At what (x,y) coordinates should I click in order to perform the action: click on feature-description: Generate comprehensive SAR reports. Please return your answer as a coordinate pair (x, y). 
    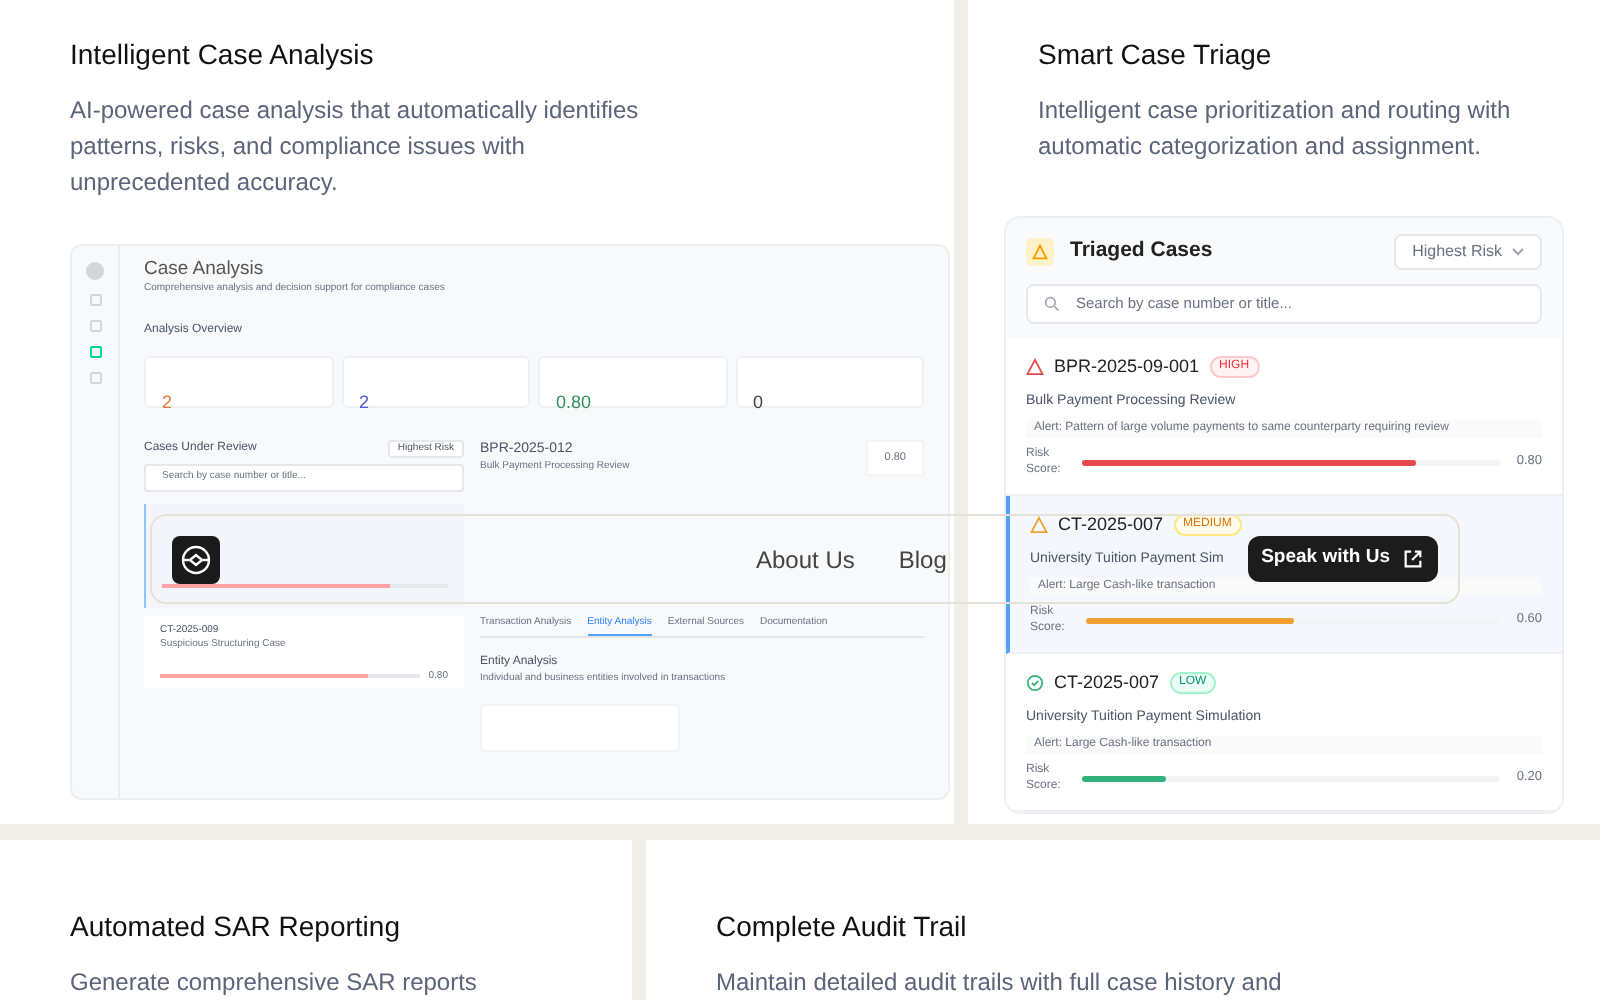
    Looking at the image, I should click on (274, 983).